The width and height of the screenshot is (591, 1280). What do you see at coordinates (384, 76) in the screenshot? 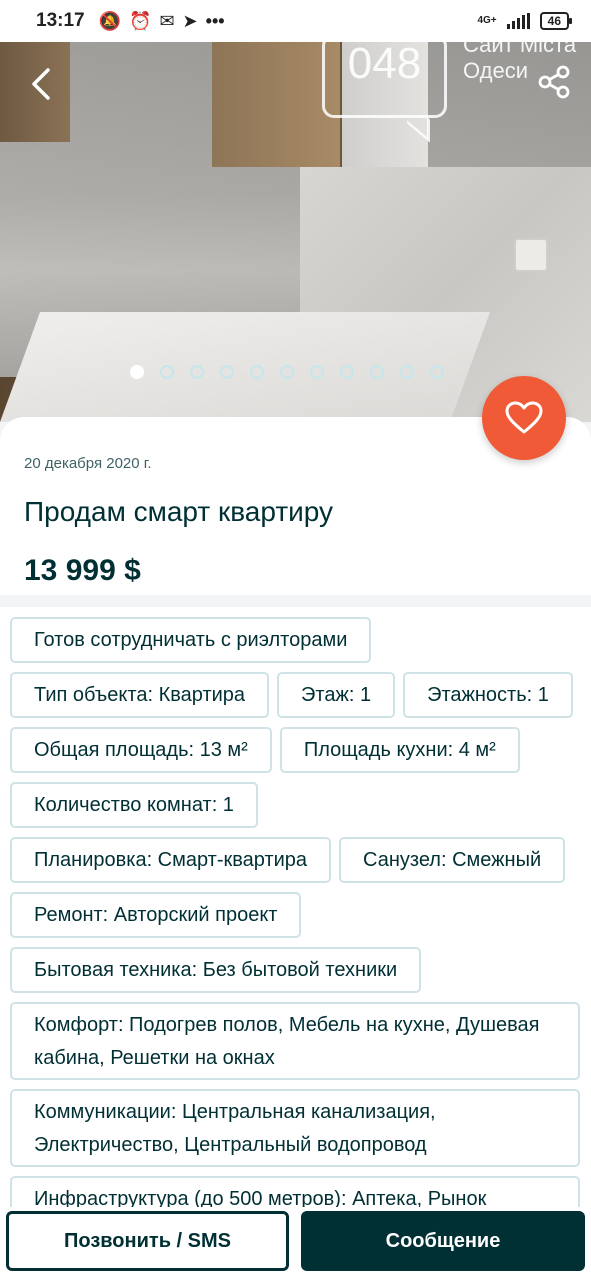
I see `site-watermark-logo: 048` at bounding box center [384, 76].